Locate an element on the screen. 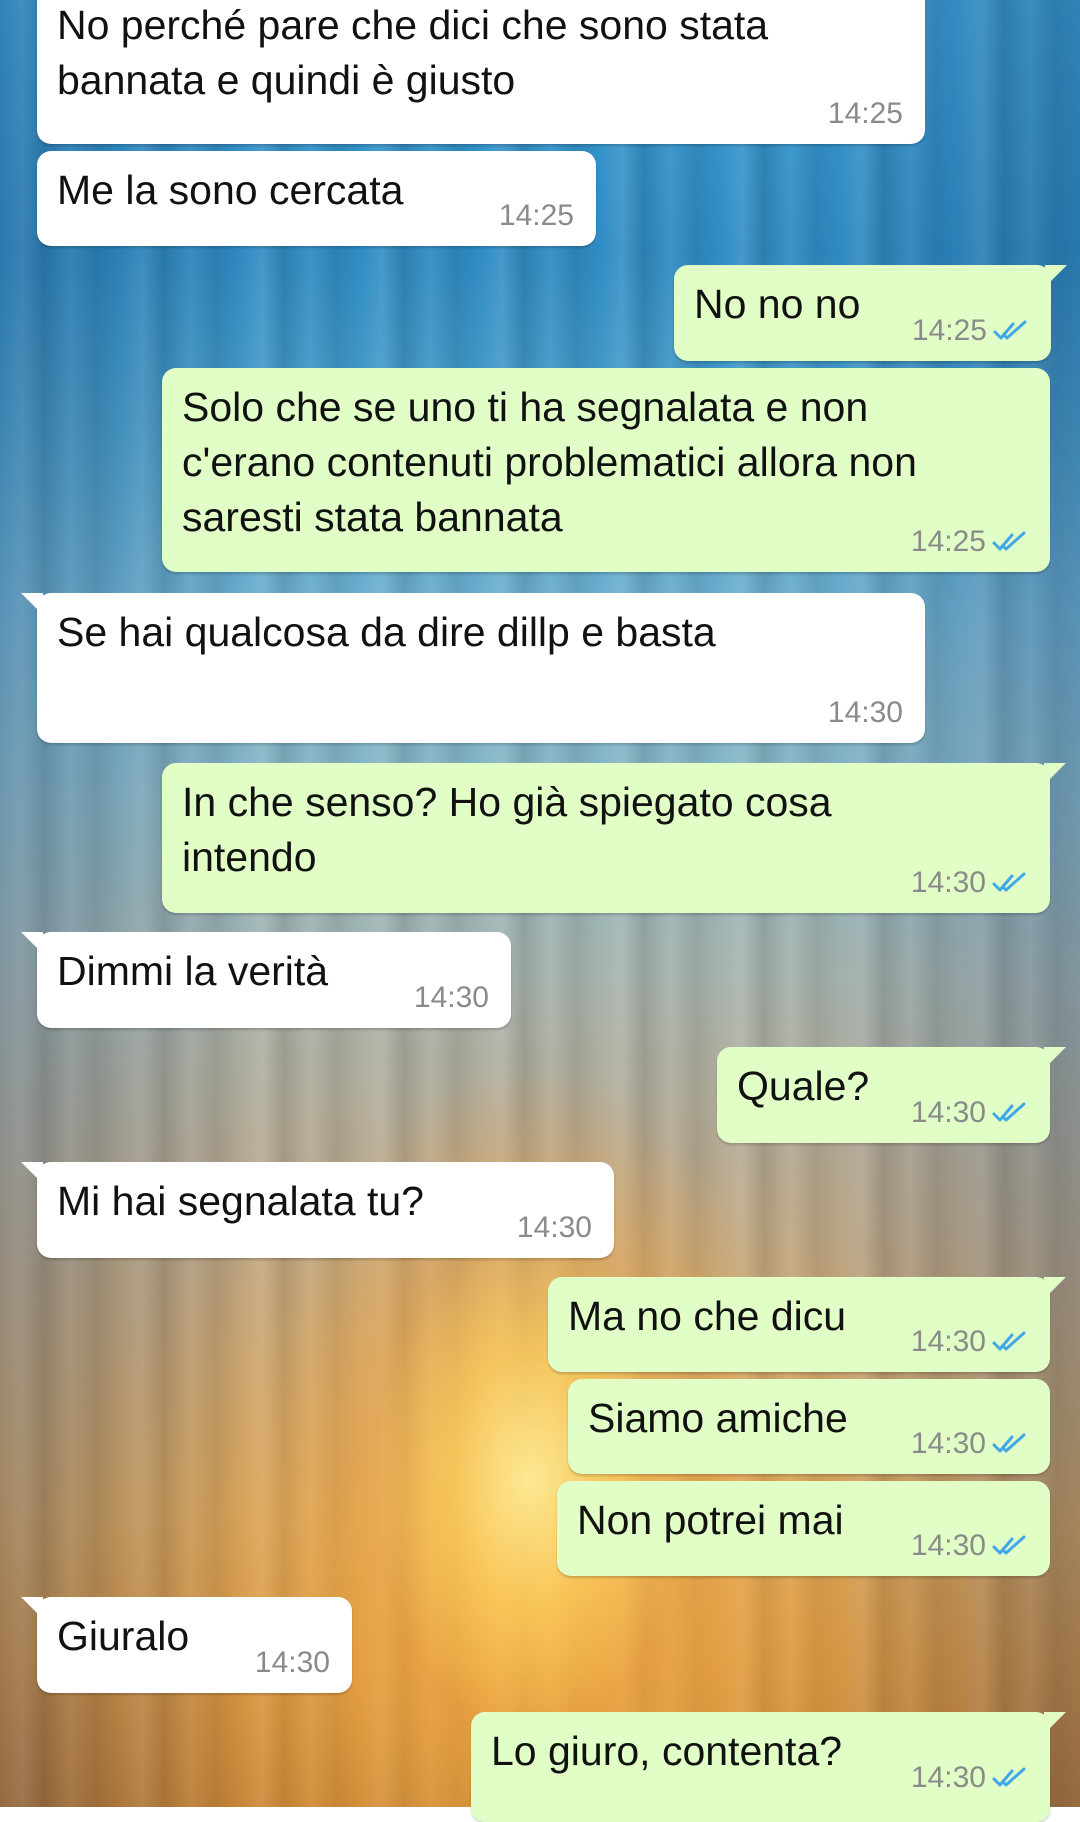 This screenshot has height=1822, width=1080. message-incoming: Dimmi la verità 14:30 is located at coordinates (266, 980).